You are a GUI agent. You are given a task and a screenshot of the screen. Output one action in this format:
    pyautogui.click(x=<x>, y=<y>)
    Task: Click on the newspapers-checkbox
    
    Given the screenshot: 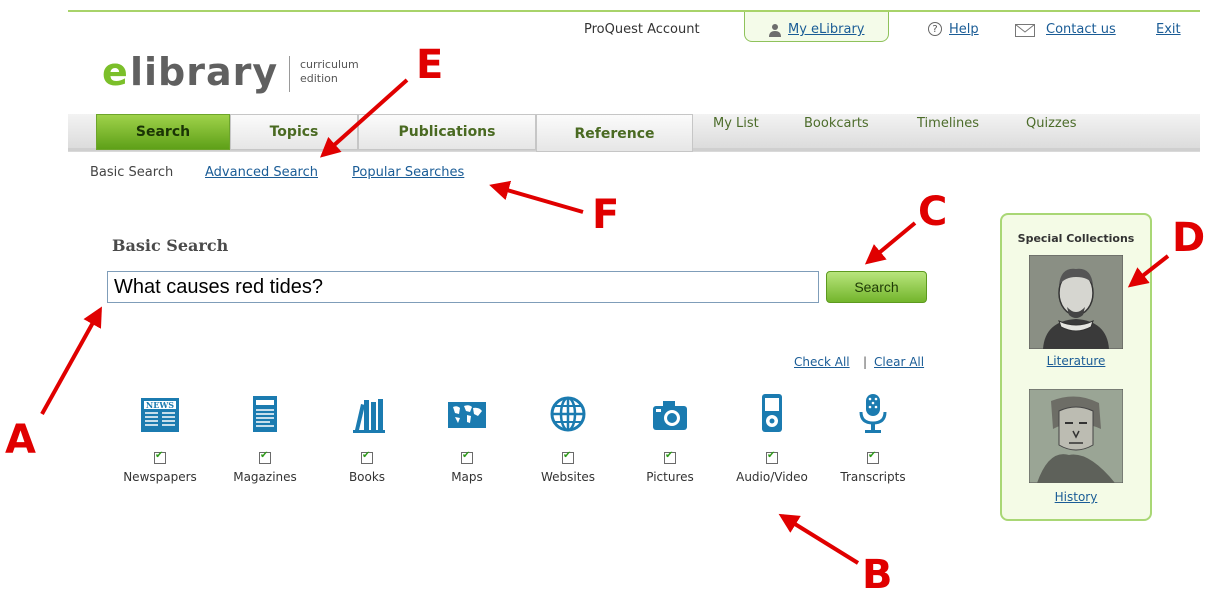 What is the action you would take?
    pyautogui.click(x=160, y=457)
    